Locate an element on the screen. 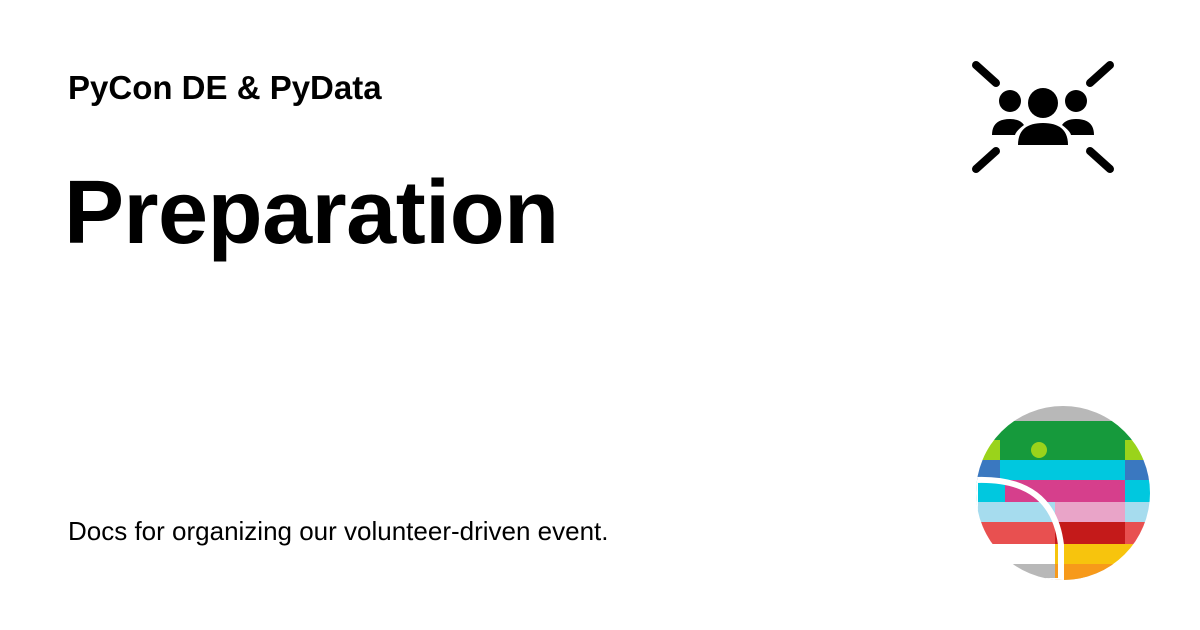 The height and width of the screenshot is (630, 1200). people-group-icon is located at coordinates (1043, 117).